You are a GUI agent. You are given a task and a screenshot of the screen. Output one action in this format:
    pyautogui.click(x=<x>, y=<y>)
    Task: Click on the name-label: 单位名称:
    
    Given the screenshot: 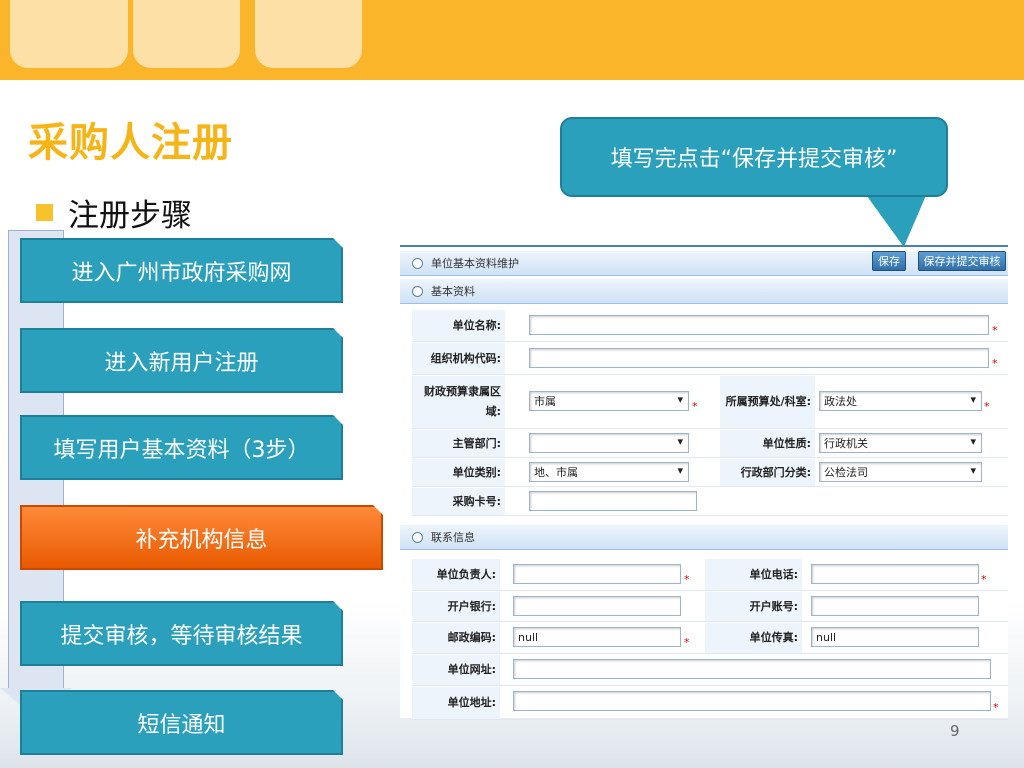 What is the action you would take?
    pyautogui.click(x=458, y=325)
    